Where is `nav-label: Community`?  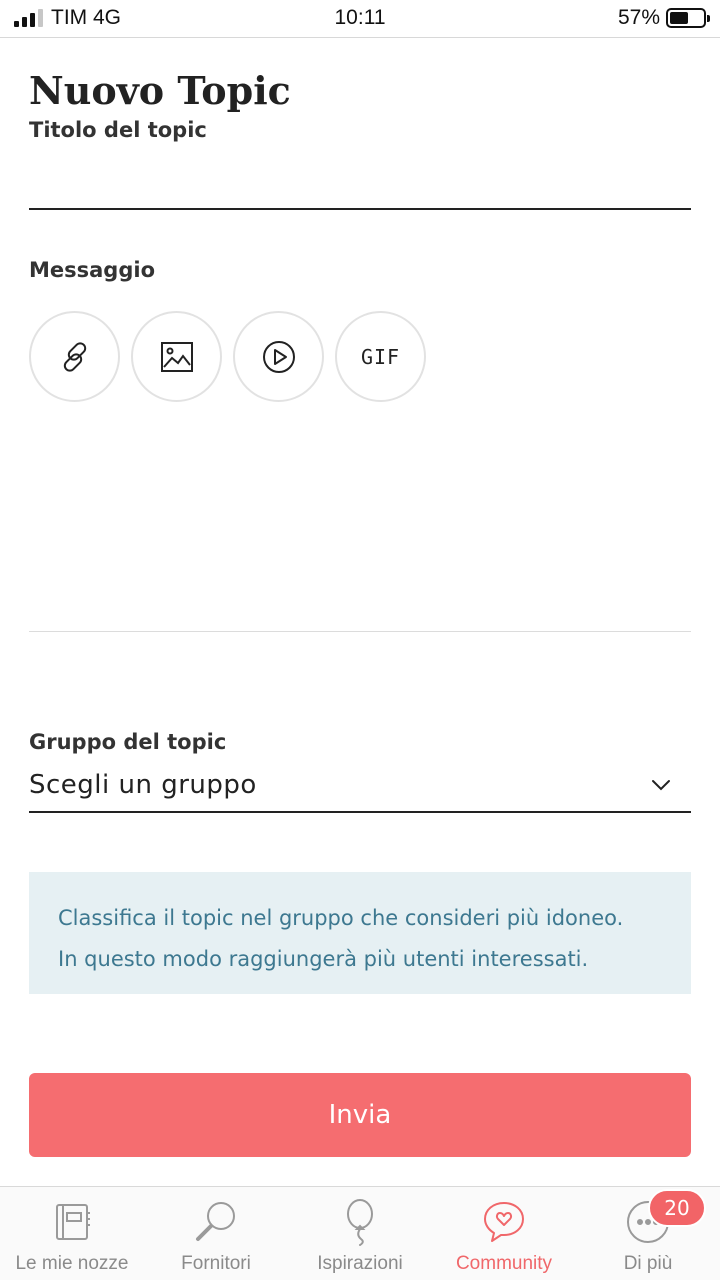
nav-label: Community is located at coordinates (504, 1263).